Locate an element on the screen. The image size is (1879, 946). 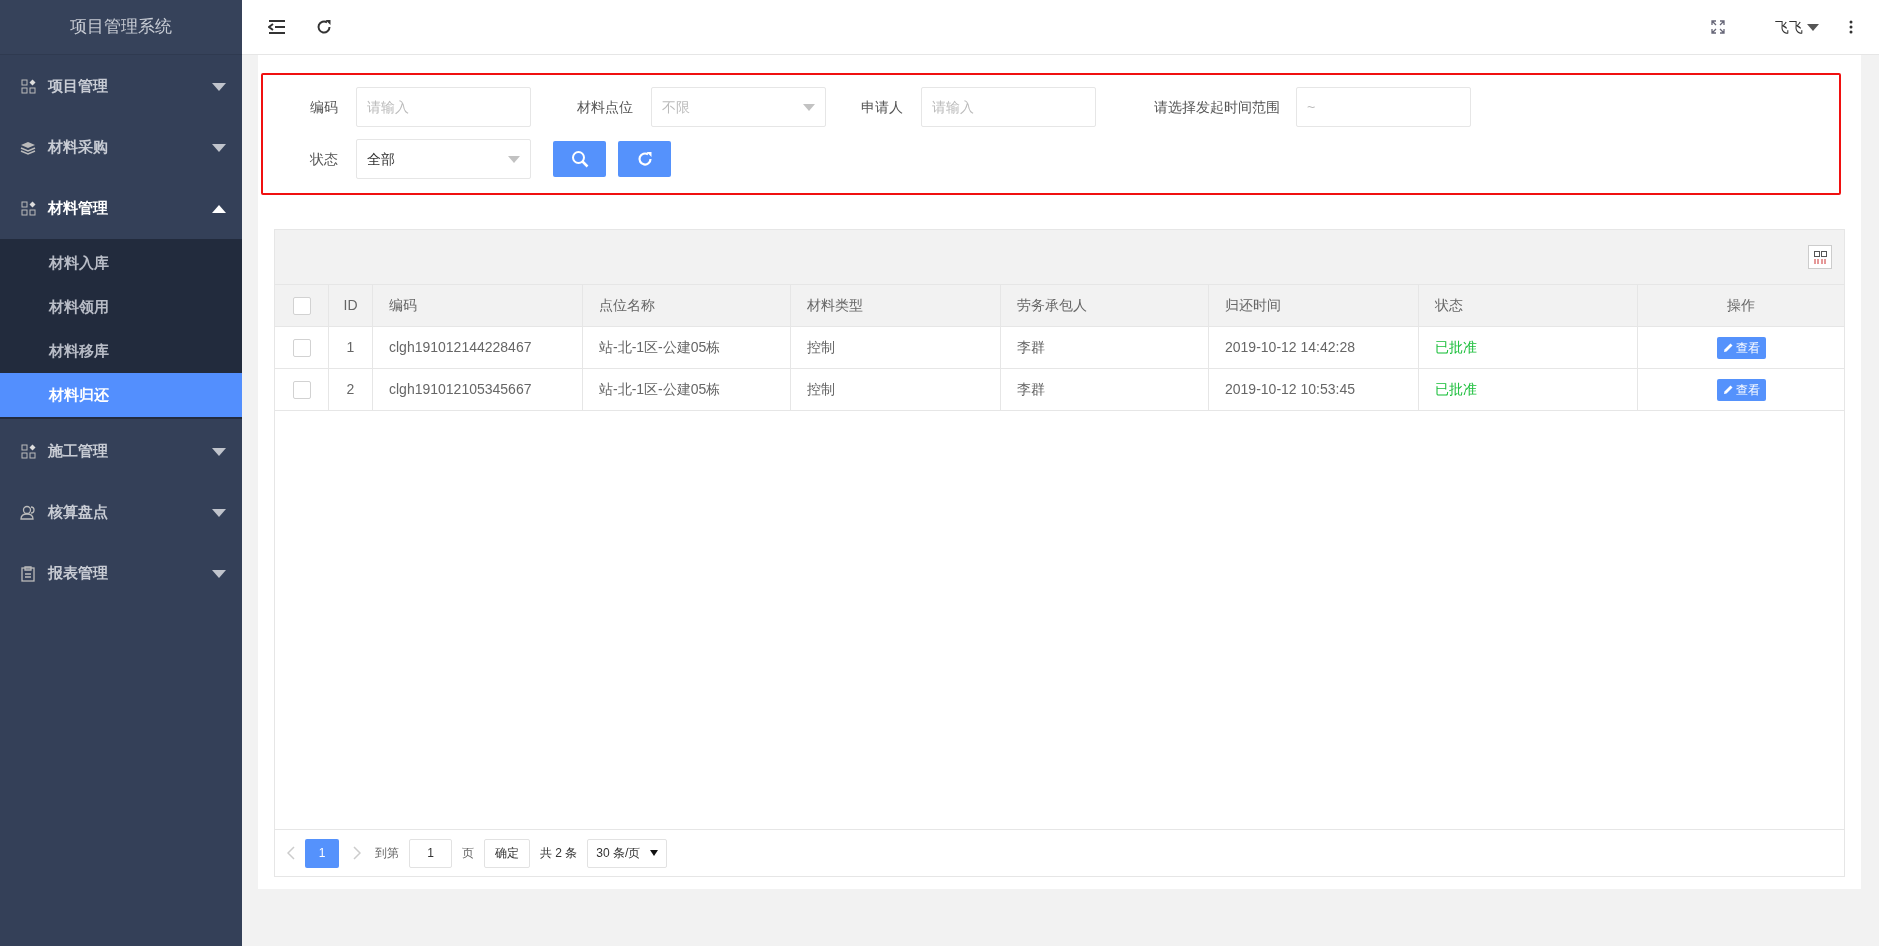
field-label: 状态 is located at coordinates (324, 159).